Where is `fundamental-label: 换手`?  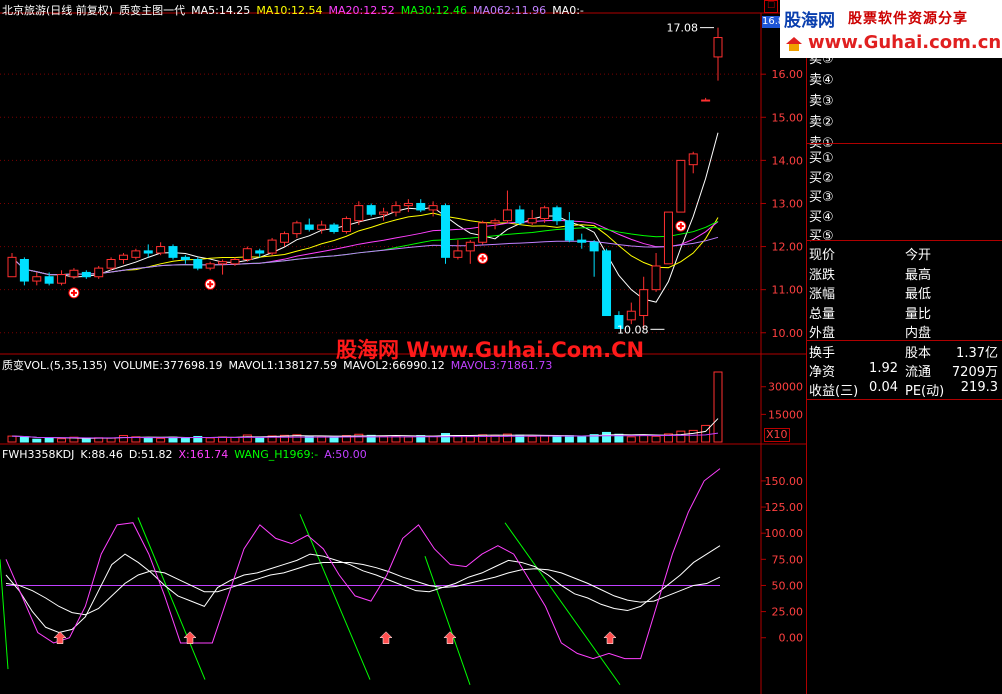 fundamental-label: 换手 is located at coordinates (822, 353).